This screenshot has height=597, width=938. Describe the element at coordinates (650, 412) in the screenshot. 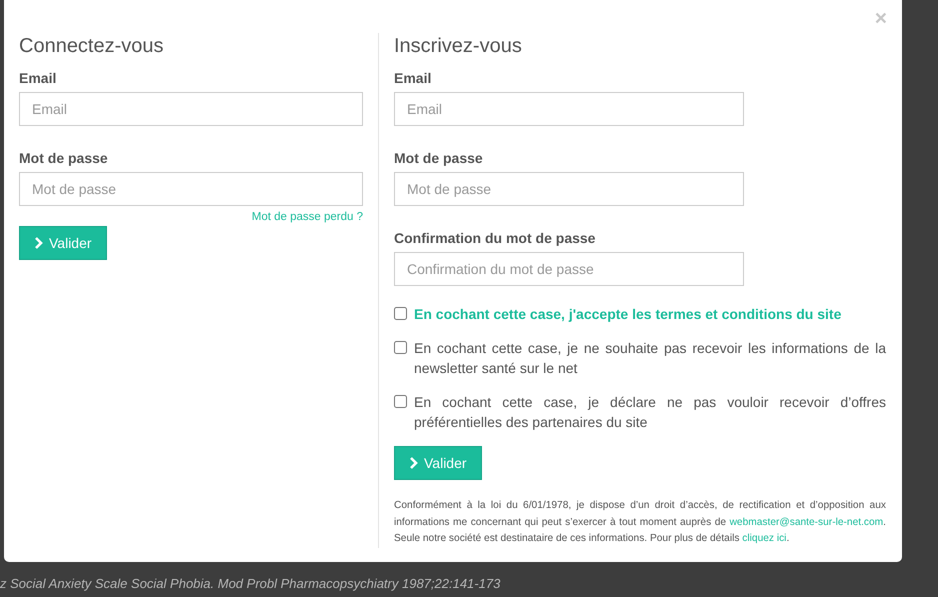

I see `checkbox-label: En cochant cette case, je déclare ne pas vouloir recevoir d’offres préférentielles des partenaires du site` at that location.